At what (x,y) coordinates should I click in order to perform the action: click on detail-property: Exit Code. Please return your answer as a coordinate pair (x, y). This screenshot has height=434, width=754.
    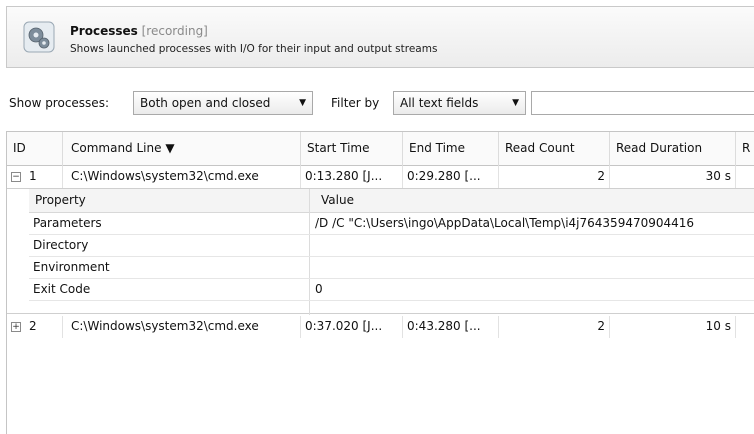
    Looking at the image, I should click on (62, 289).